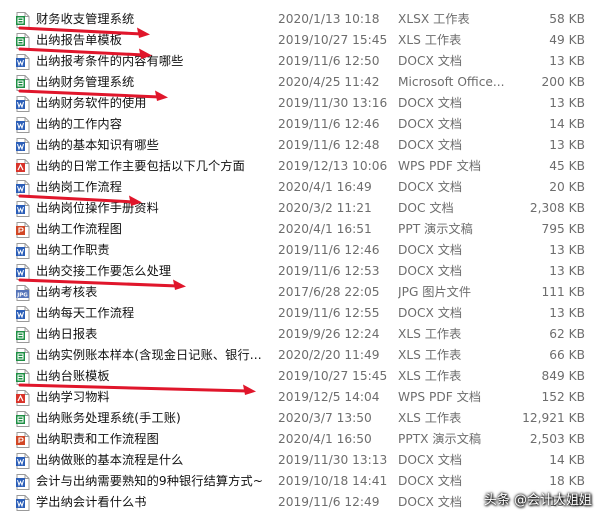 This screenshot has width=602, height=519. I want to click on file-name: 出纳岗位操作手册资料, so click(97, 208).